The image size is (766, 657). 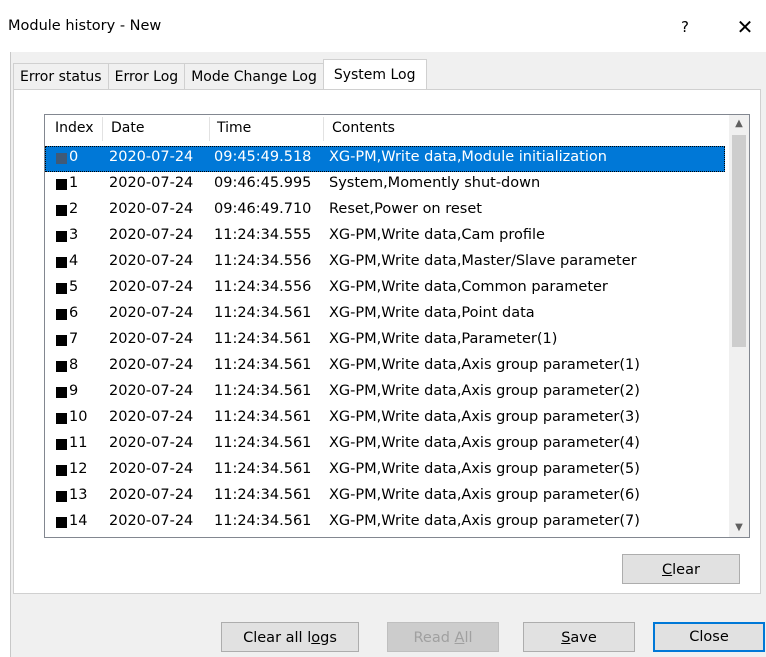 What do you see at coordinates (483, 261) in the screenshot?
I see `row-contents: XG-PM,Write data,Master/Slave parameter` at bounding box center [483, 261].